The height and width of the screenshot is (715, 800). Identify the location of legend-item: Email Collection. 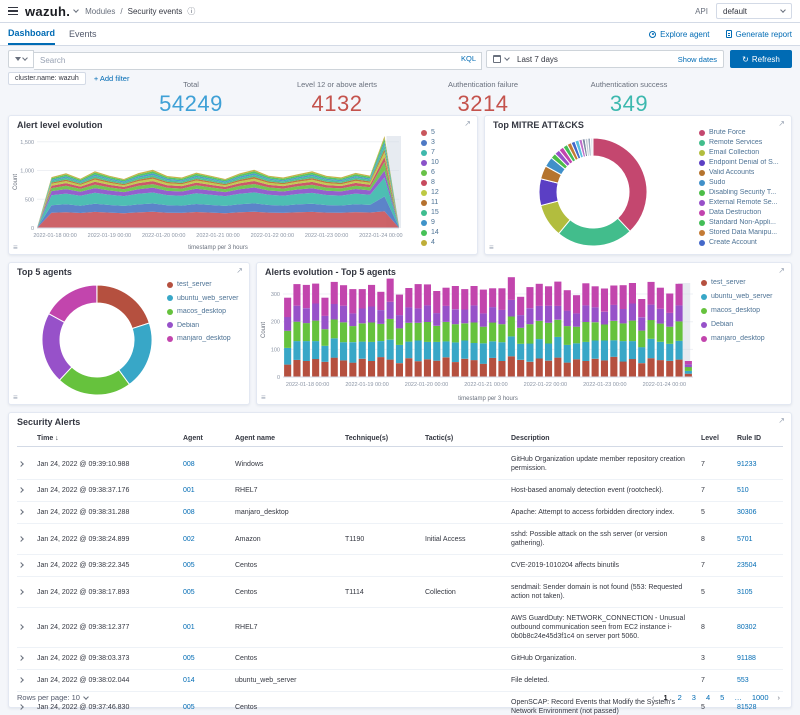
(743, 152).